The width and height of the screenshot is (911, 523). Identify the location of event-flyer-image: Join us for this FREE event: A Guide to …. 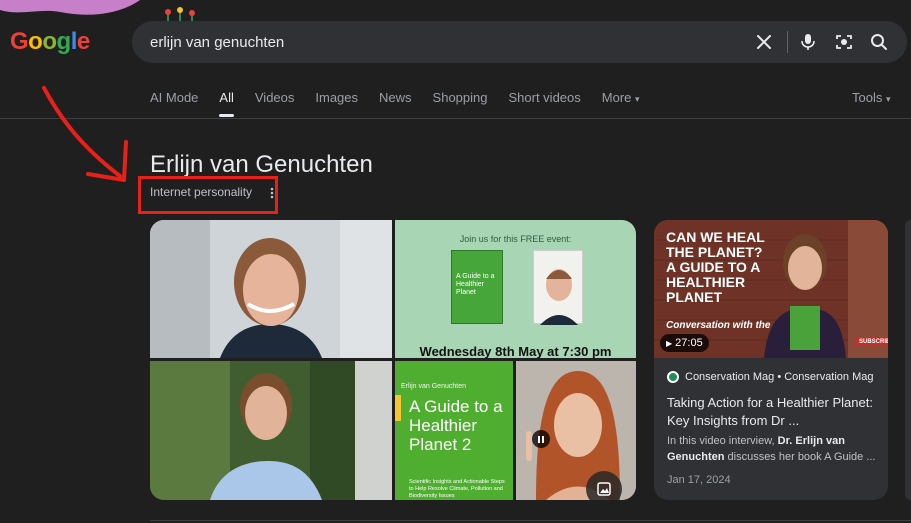
(515, 289).